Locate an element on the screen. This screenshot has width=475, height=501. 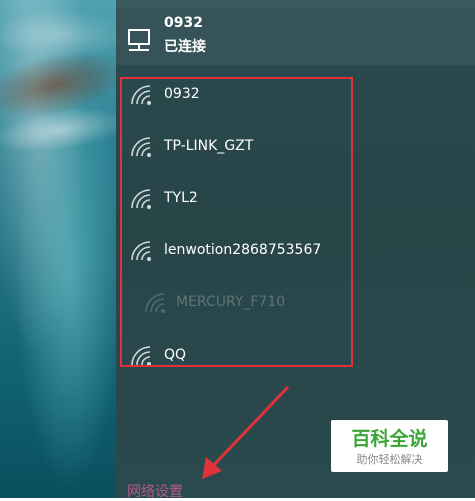
connected-status: 已连接 is located at coordinates (185, 47).